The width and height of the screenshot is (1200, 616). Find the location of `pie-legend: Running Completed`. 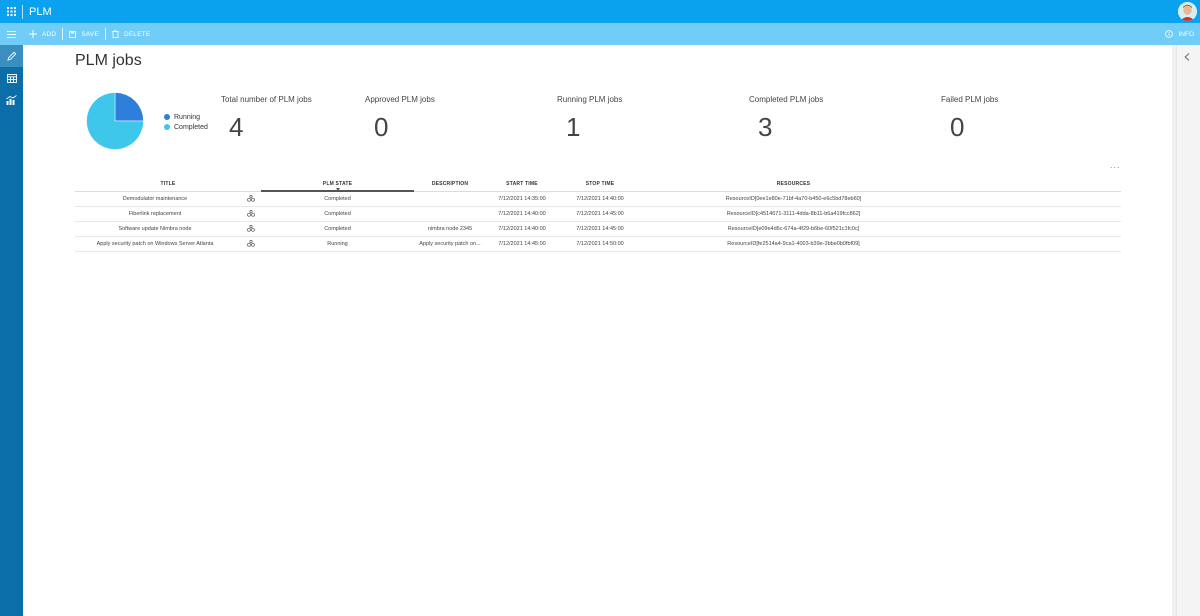

pie-legend: Running Completed is located at coordinates (186, 122).